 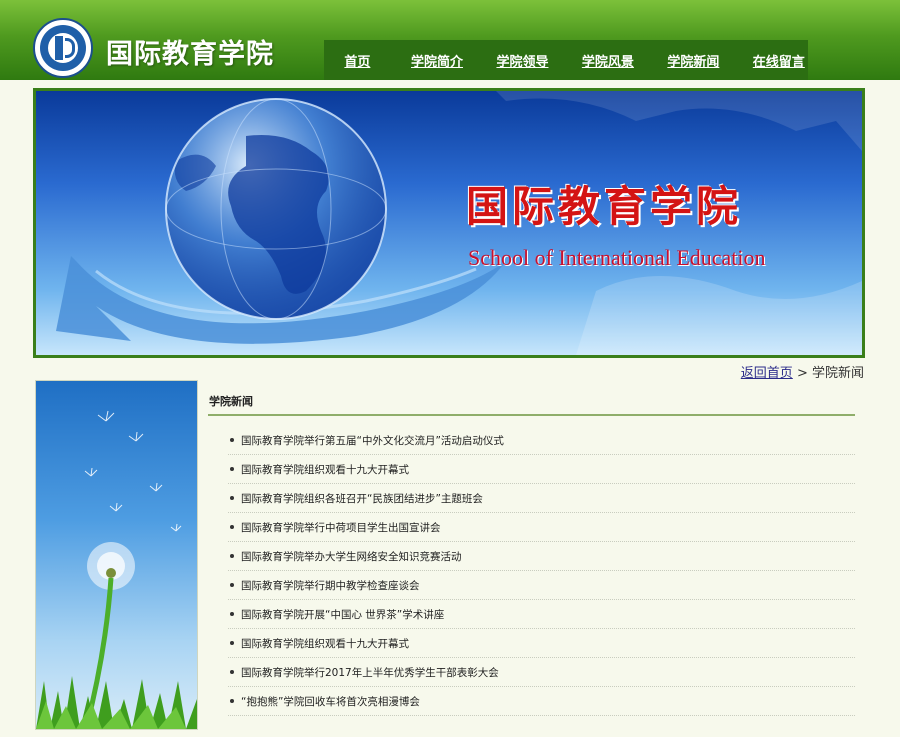 I want to click on section-title: 学院新闻, so click(x=231, y=401).